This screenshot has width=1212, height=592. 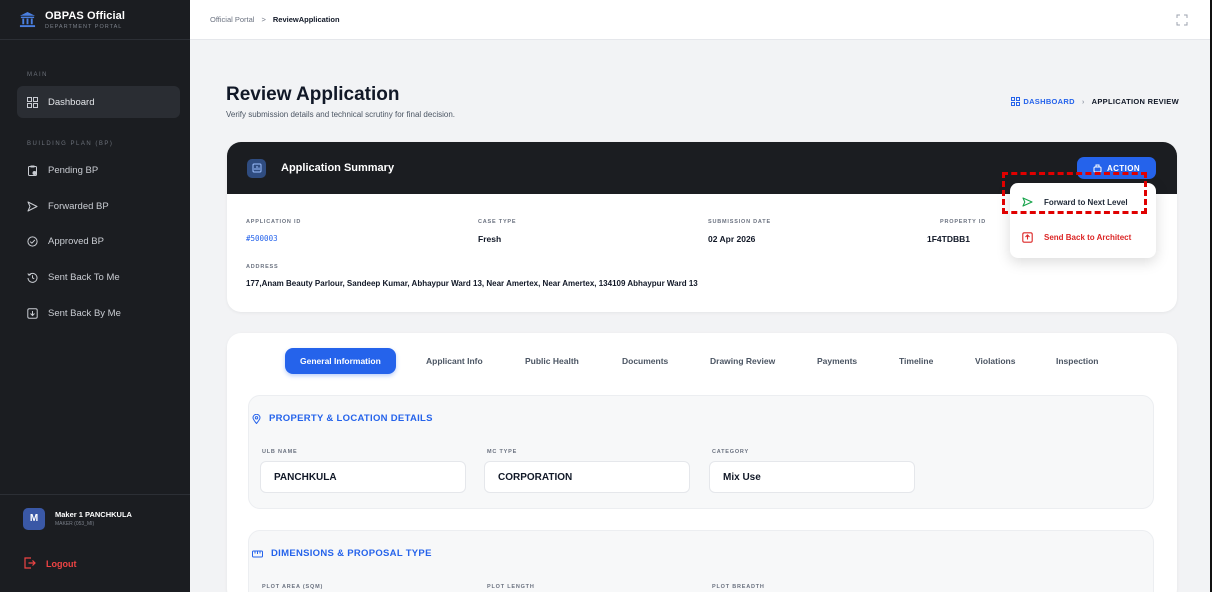 What do you see at coordinates (70, 144) in the screenshot?
I see `nav-section-bp: BUILDING PLAN (BP)` at bounding box center [70, 144].